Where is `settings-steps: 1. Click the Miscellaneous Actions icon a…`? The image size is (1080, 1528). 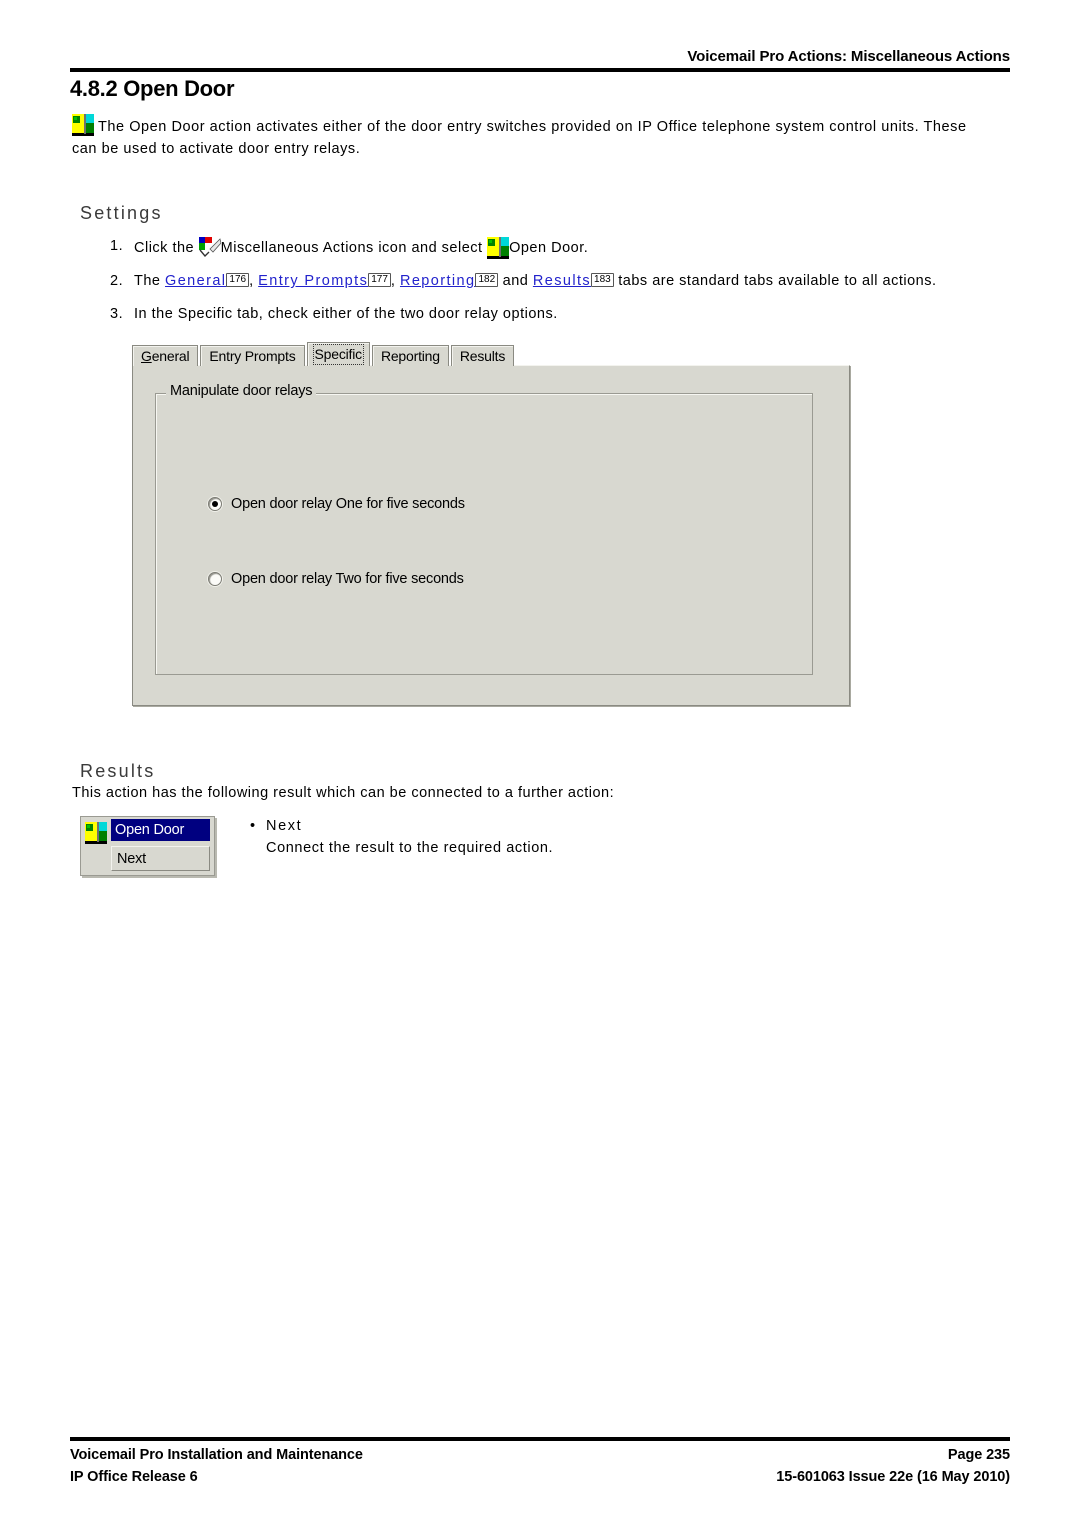
settings-steps: 1. Click the Miscellaneous Actions icon a… is located at coordinates (545, 286).